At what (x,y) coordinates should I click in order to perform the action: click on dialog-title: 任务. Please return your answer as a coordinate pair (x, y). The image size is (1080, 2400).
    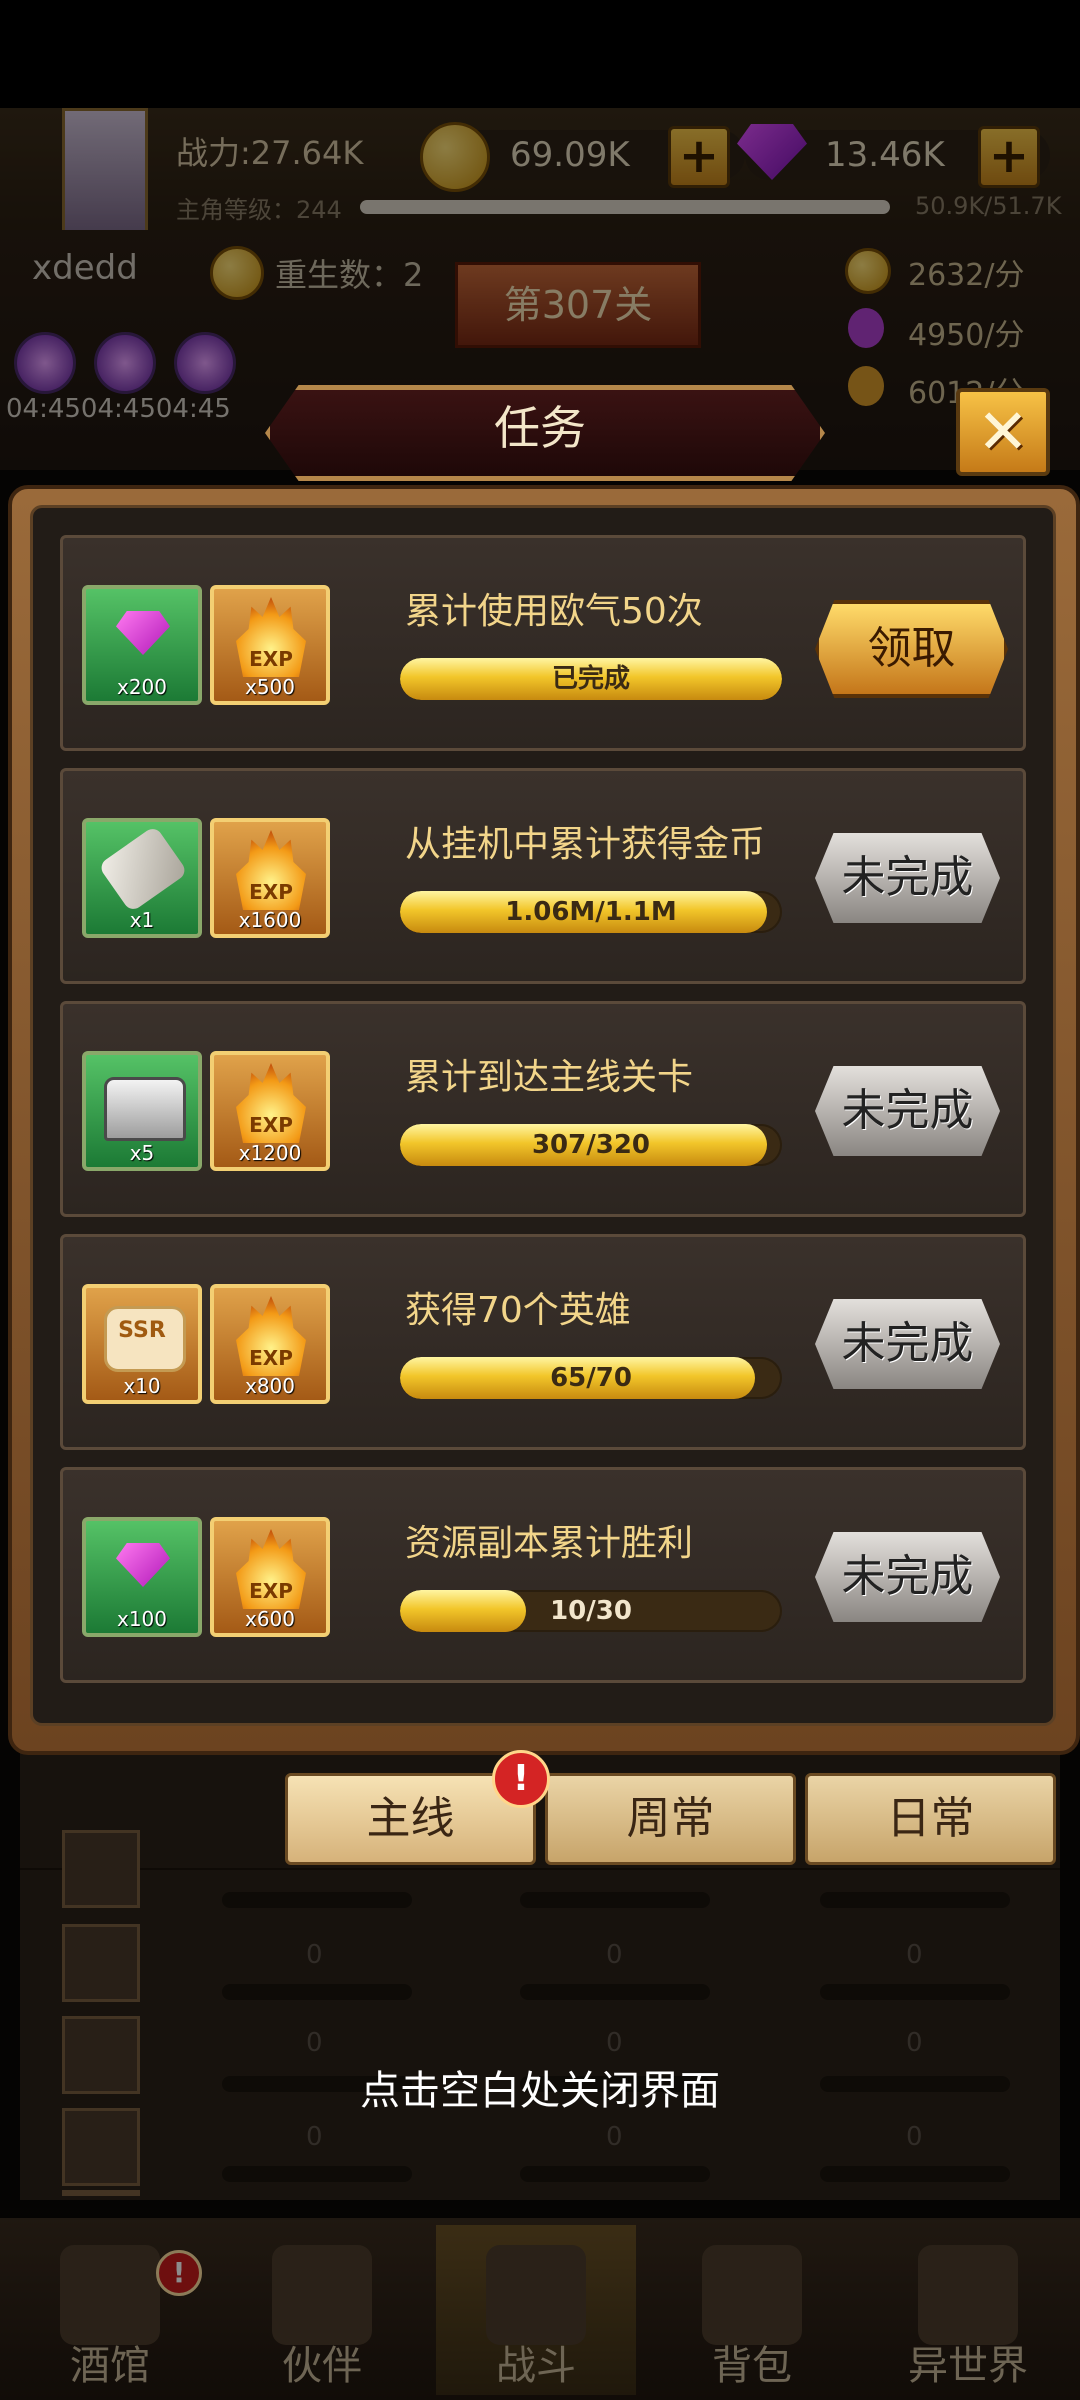
    Looking at the image, I should click on (540, 428).